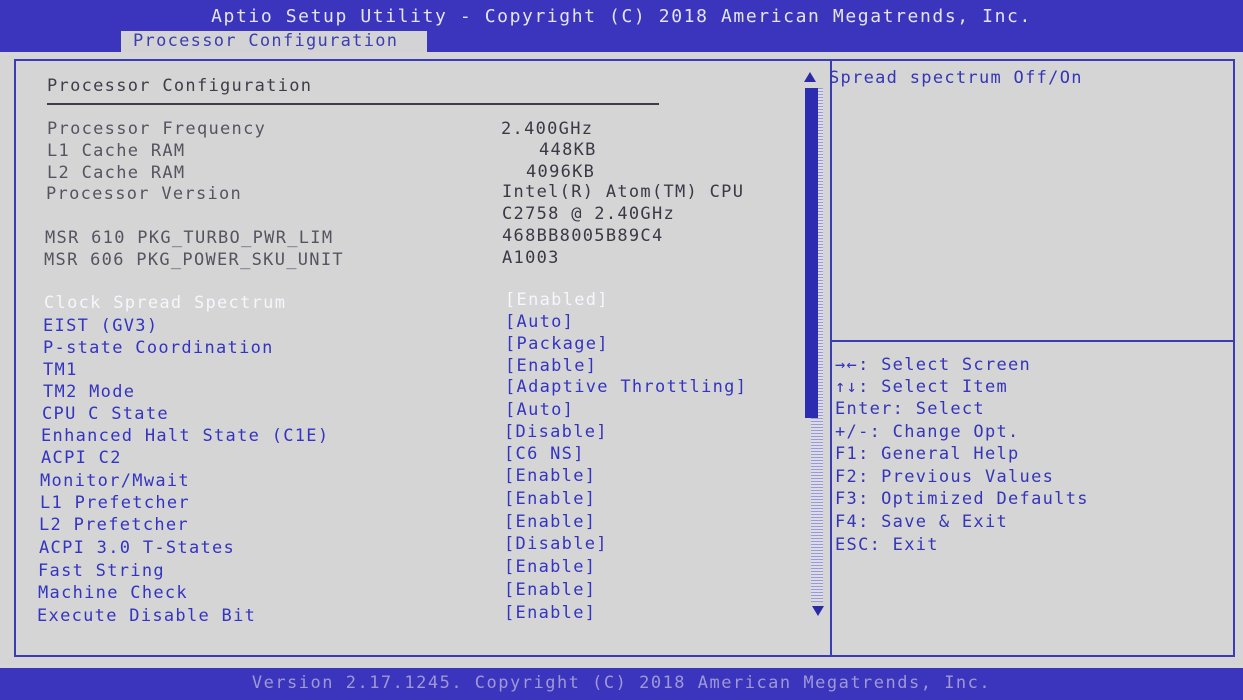  I want to click on setting-cpu-c-state: CPU C State, so click(105, 414).